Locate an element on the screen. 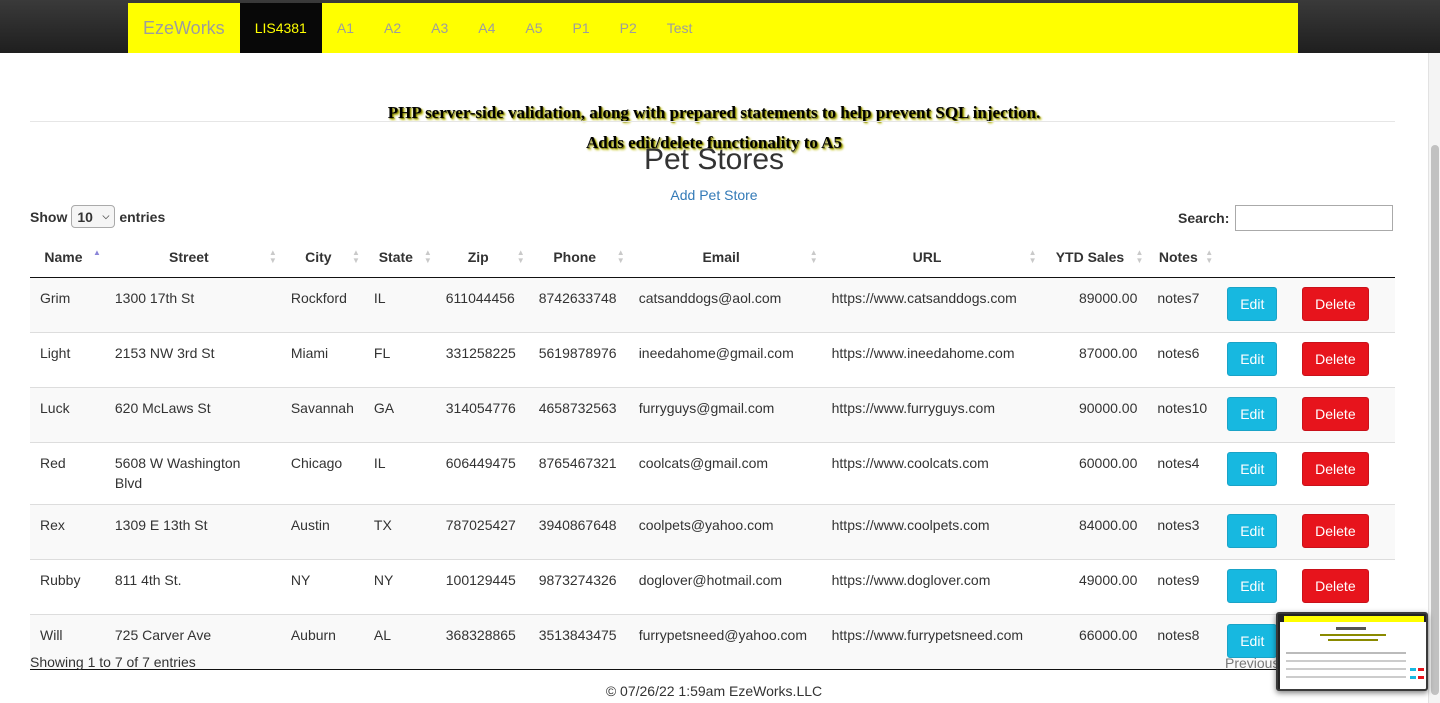 This screenshot has width=1440, height=703. cell-ytd-sales: 89000.00 is located at coordinates (1094, 304).